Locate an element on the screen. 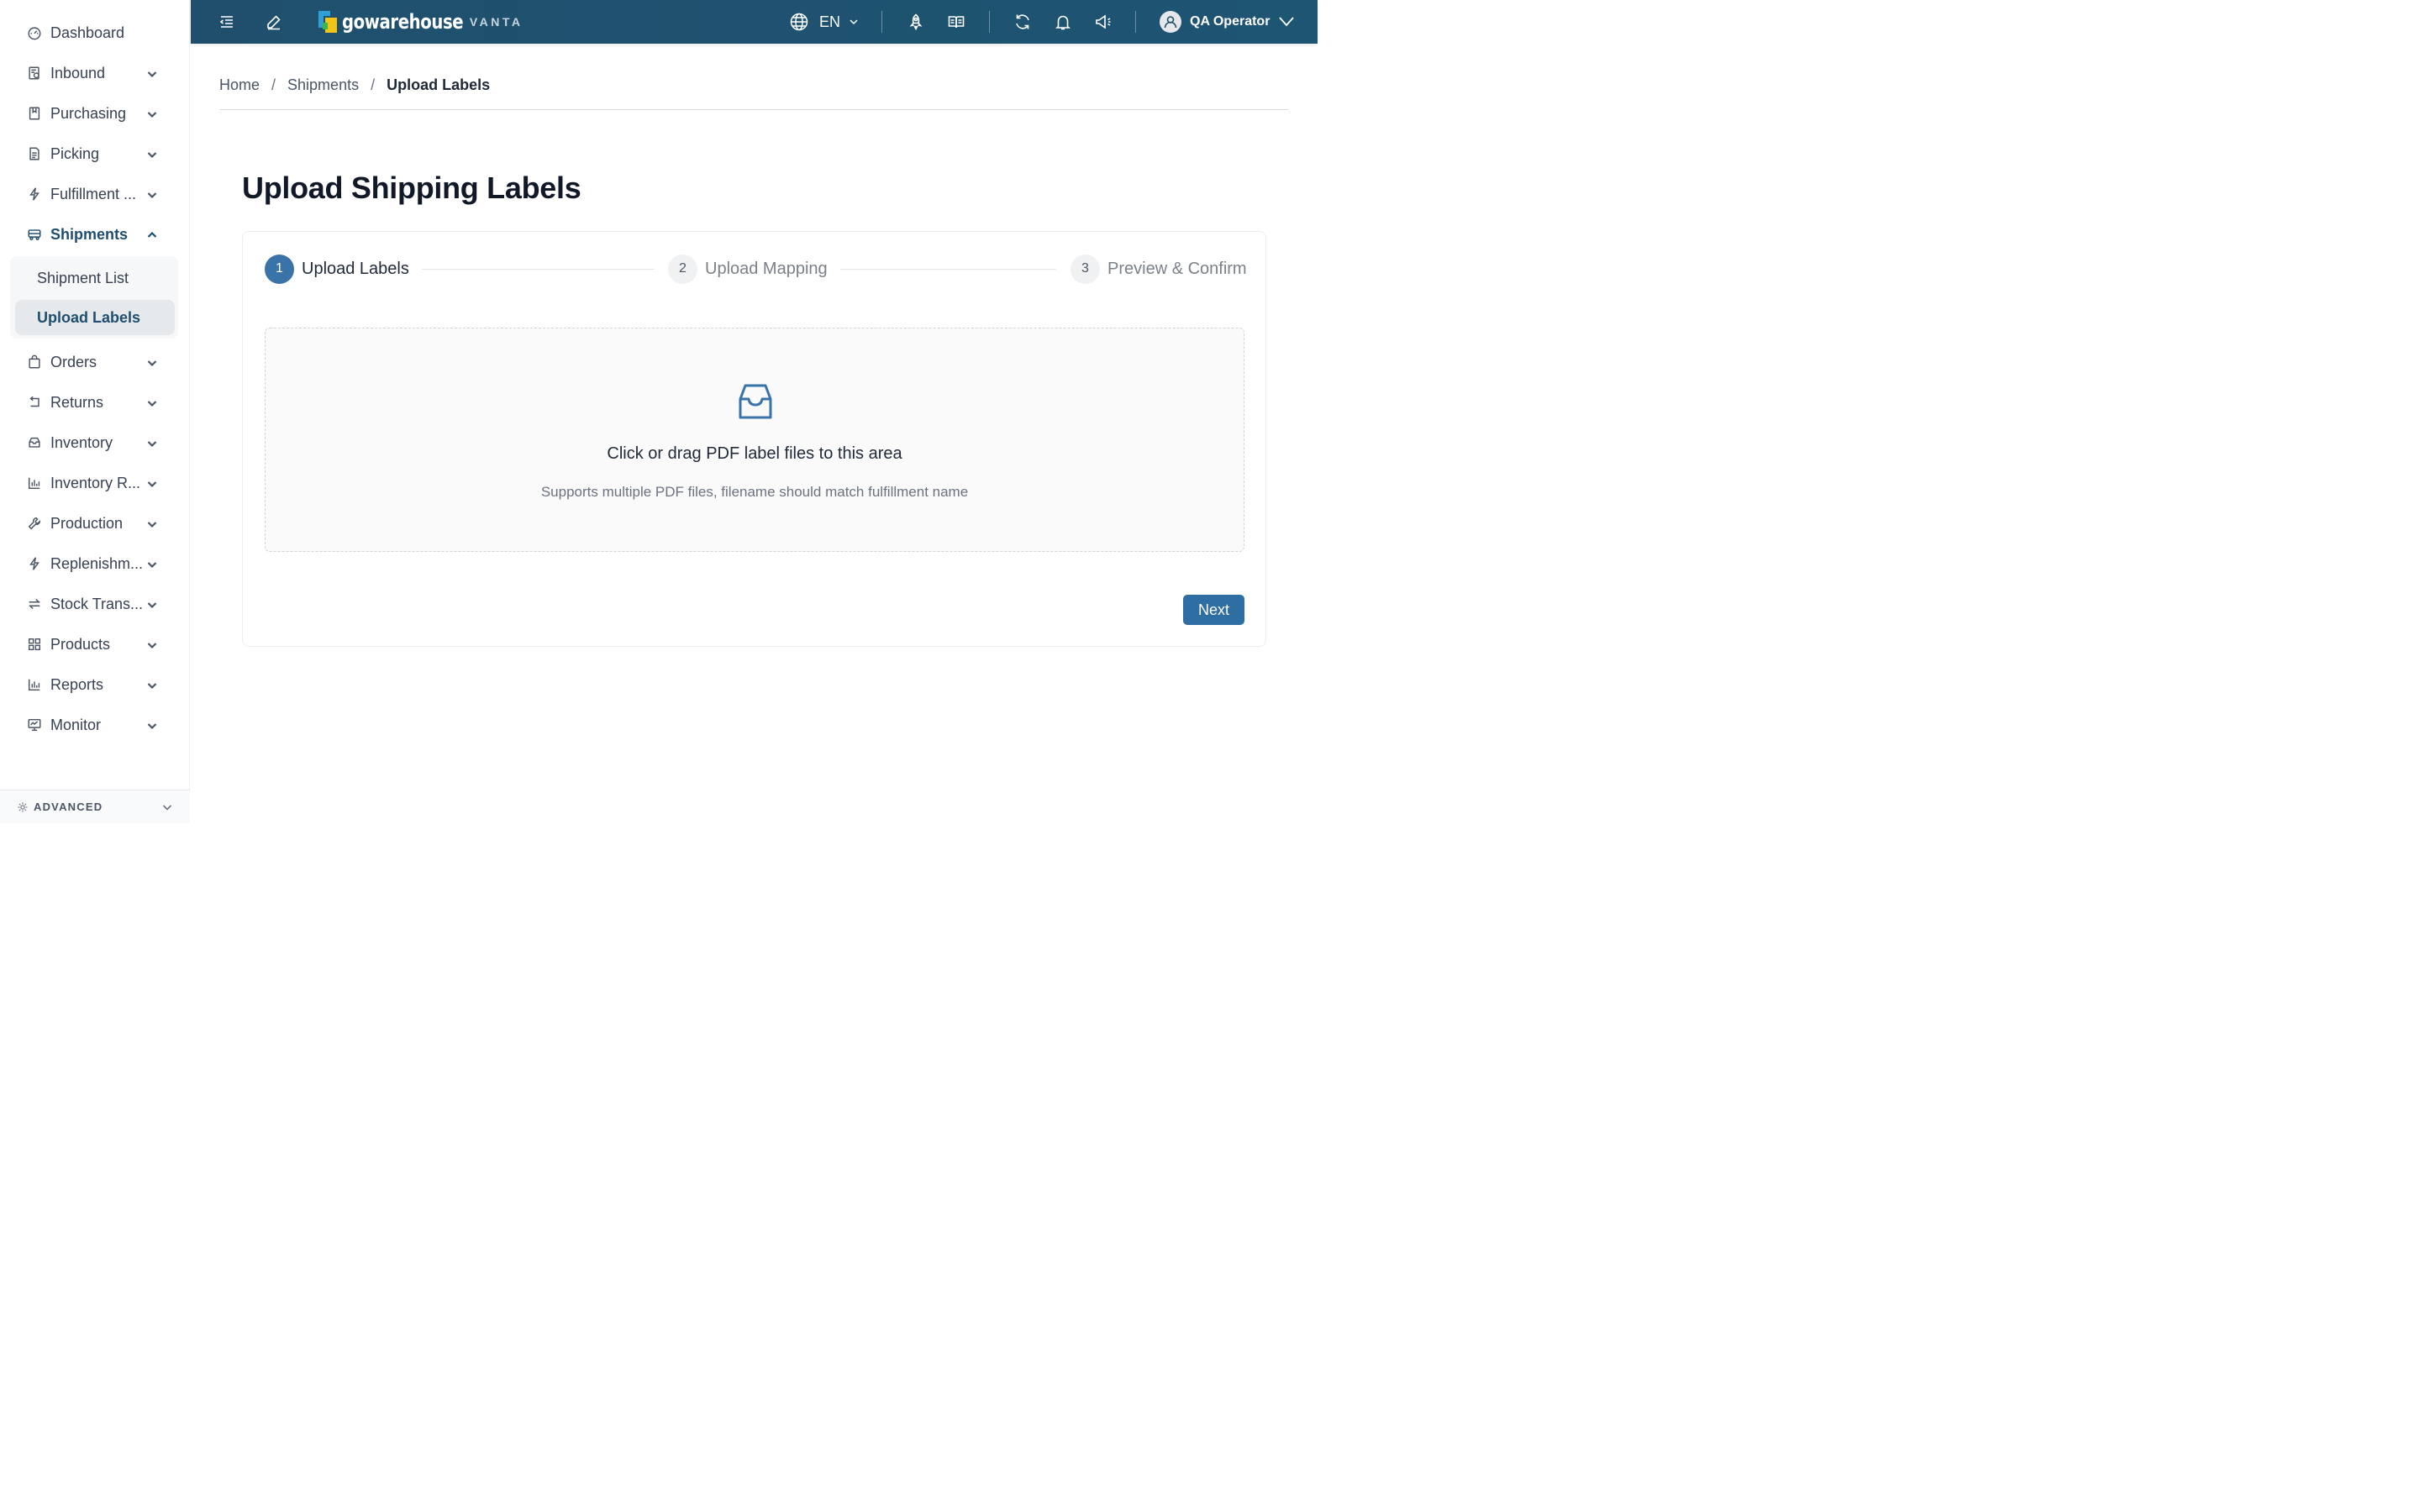 The width and height of the screenshot is (2420, 1512). megaphone-icon is located at coordinates (1103, 22).